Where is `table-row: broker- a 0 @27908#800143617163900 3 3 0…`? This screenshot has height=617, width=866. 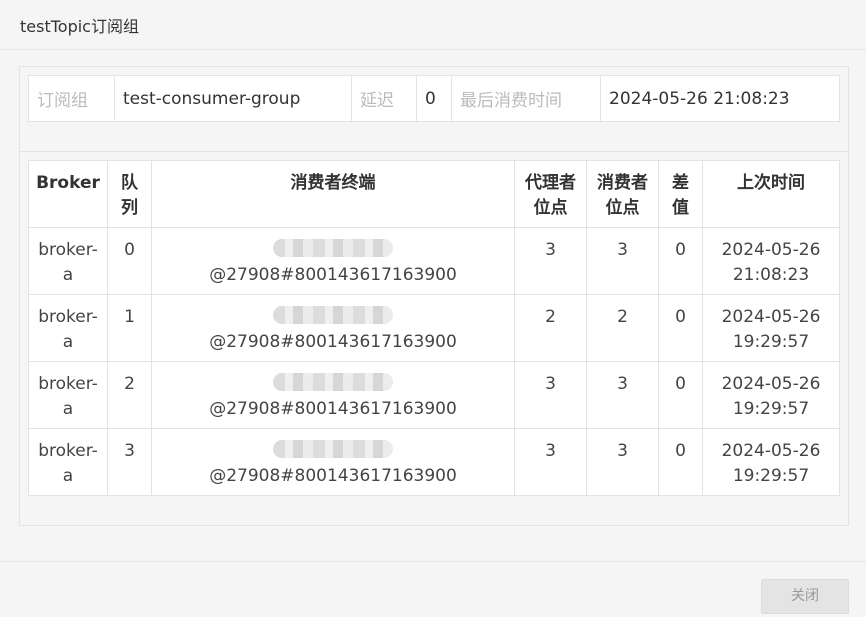 table-row: broker- a 0 @27908#800143617163900 3 3 0… is located at coordinates (434, 261).